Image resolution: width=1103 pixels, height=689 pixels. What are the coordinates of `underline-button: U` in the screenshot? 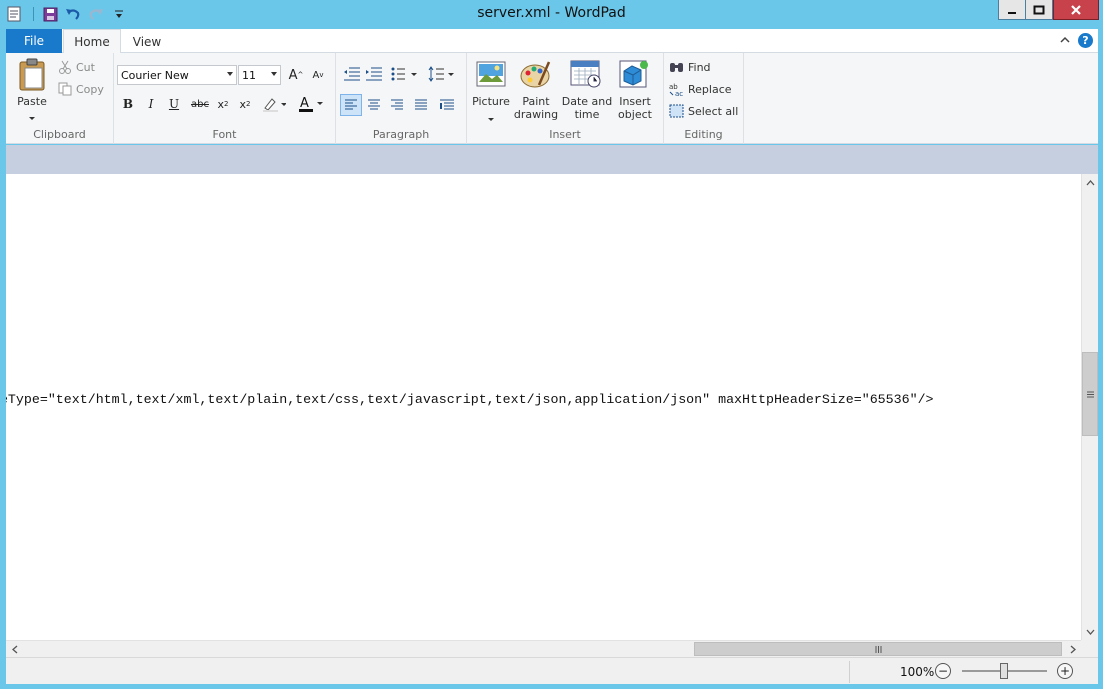 It's located at (174, 104).